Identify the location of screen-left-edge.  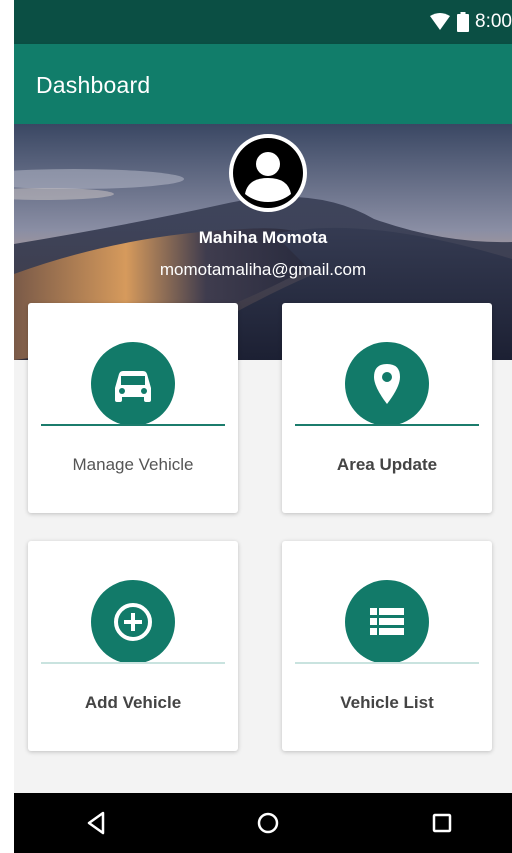
(7, 426).